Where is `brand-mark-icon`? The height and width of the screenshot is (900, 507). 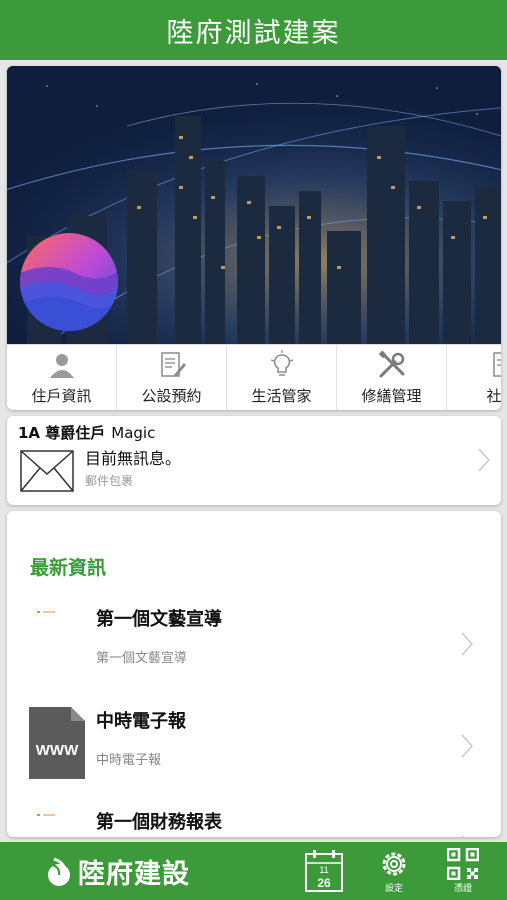 brand-mark-icon is located at coordinates (59, 871).